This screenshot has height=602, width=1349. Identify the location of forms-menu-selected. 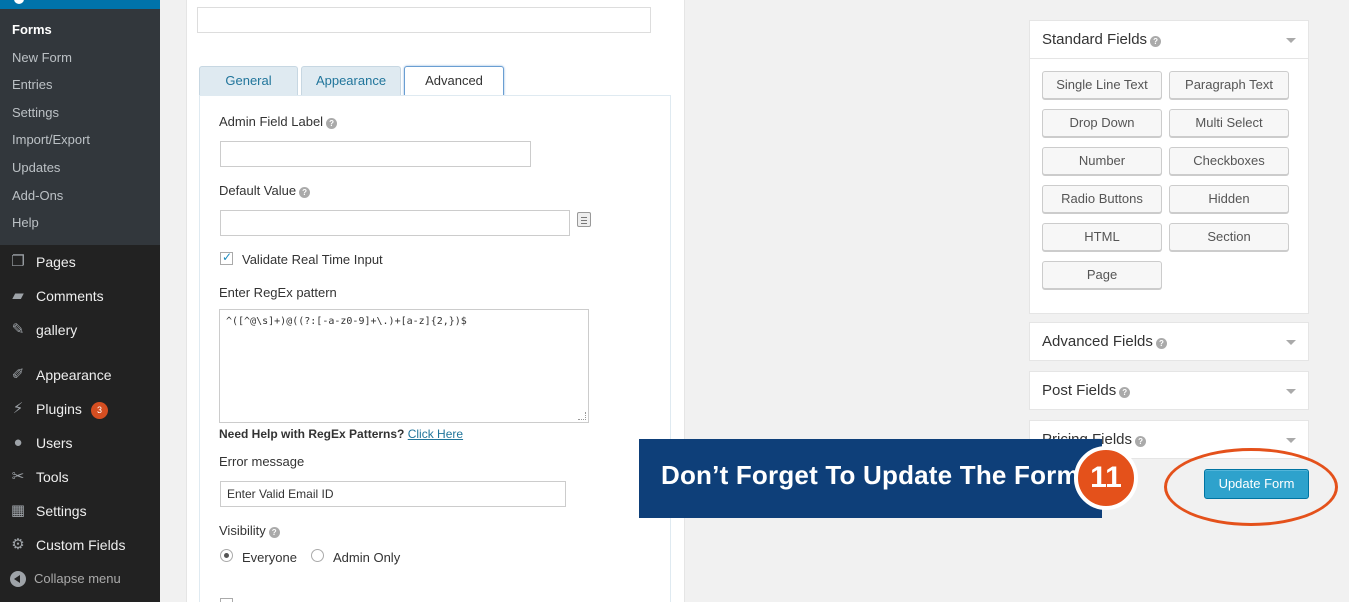
(80, 4).